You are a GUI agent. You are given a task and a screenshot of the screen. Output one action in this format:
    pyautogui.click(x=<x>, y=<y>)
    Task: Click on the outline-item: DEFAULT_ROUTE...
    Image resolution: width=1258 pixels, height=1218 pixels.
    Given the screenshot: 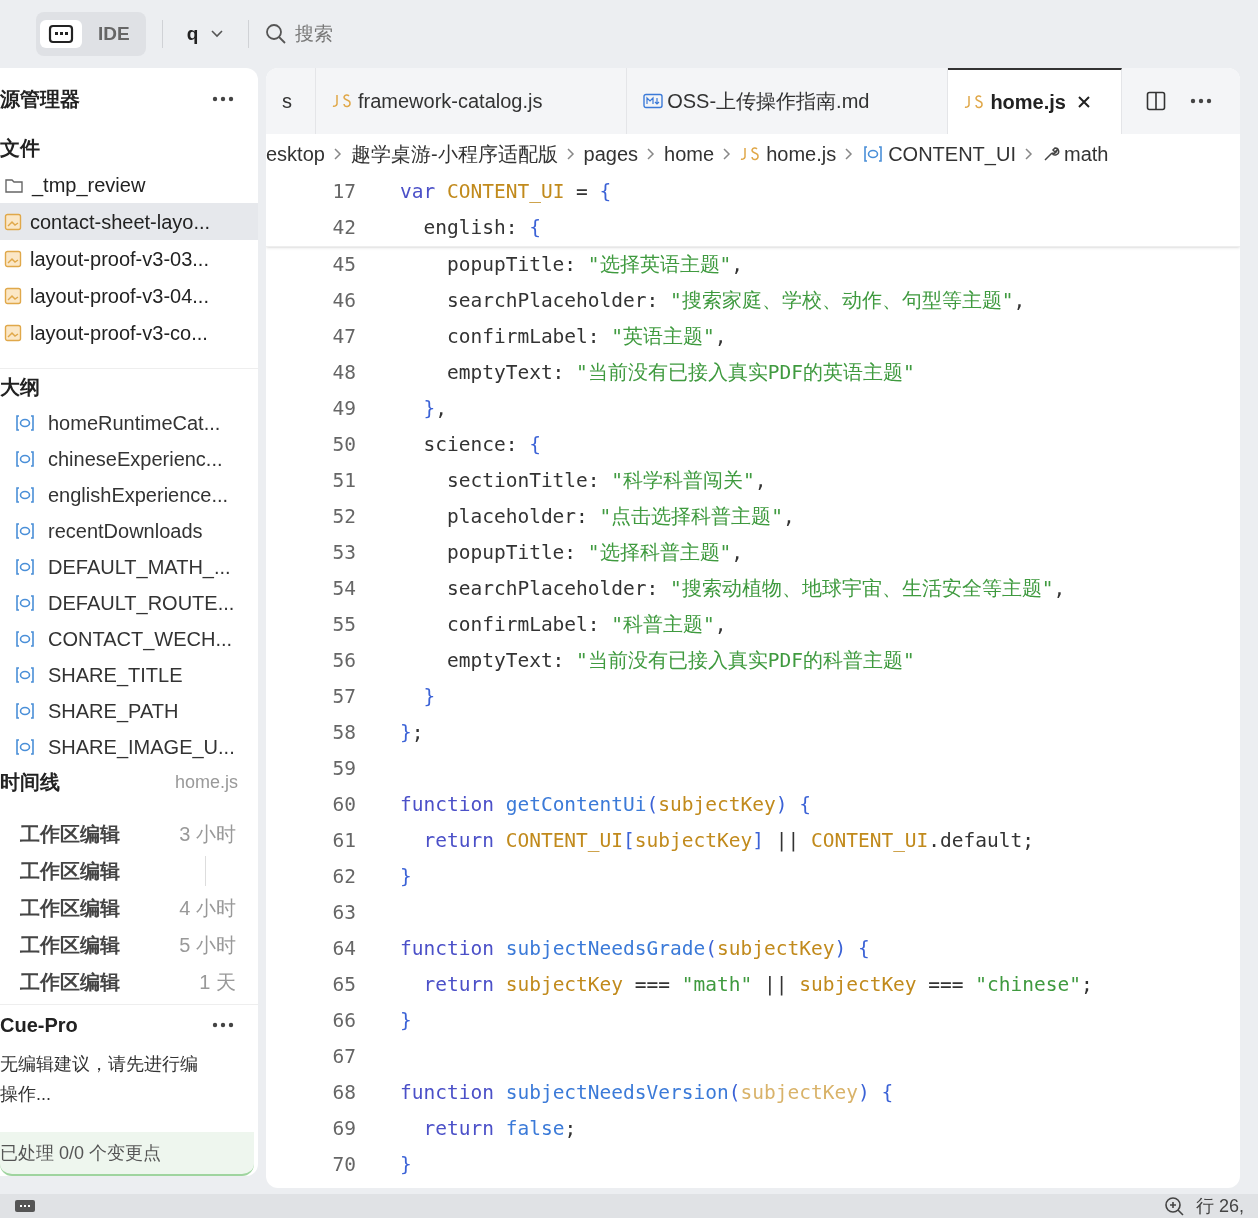 What is the action you would take?
    pyautogui.click(x=129, y=603)
    